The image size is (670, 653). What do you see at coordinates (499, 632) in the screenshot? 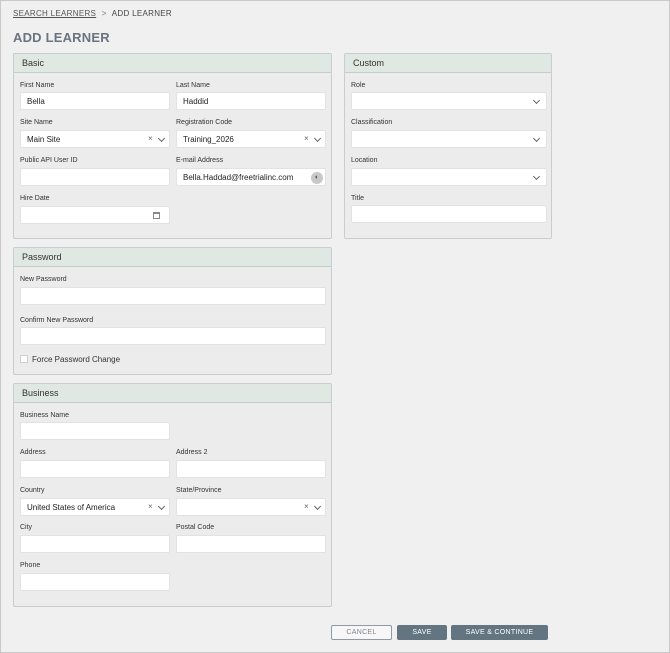
I see `save-and-continue-button: SAVE & CONTINUE` at bounding box center [499, 632].